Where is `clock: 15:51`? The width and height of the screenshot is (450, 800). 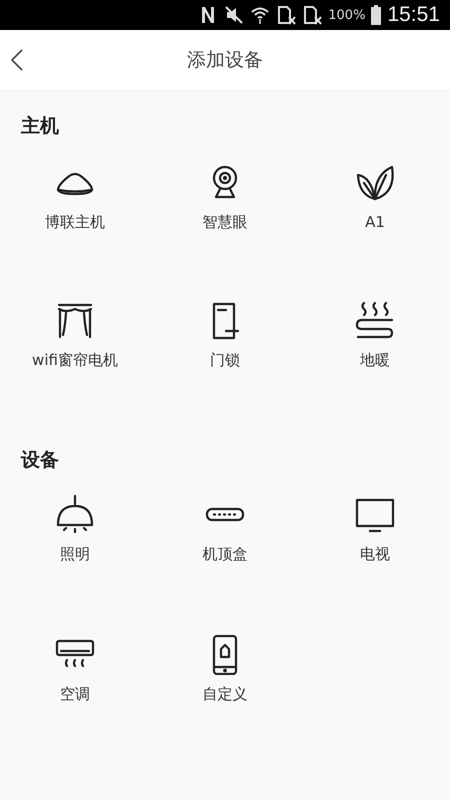
clock: 15:51 is located at coordinates (413, 15).